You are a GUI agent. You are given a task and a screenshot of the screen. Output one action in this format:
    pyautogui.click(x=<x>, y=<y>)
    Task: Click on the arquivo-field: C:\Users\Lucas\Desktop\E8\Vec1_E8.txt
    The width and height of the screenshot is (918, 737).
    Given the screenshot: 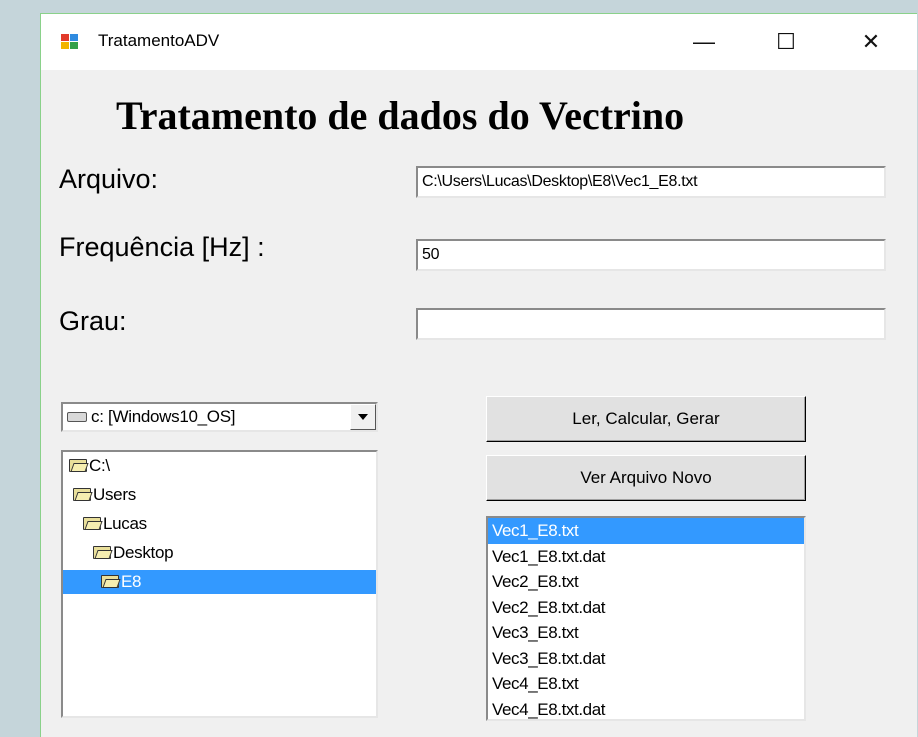 What is the action you would take?
    pyautogui.click(x=651, y=182)
    